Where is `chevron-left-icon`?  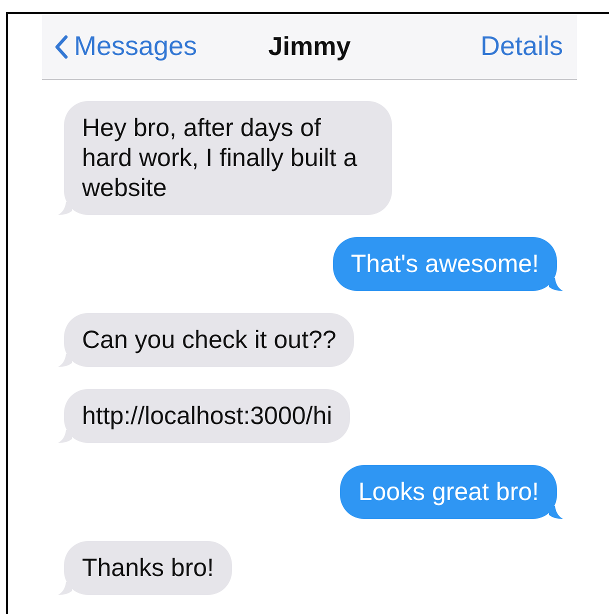
chevron-left-icon is located at coordinates (61, 46).